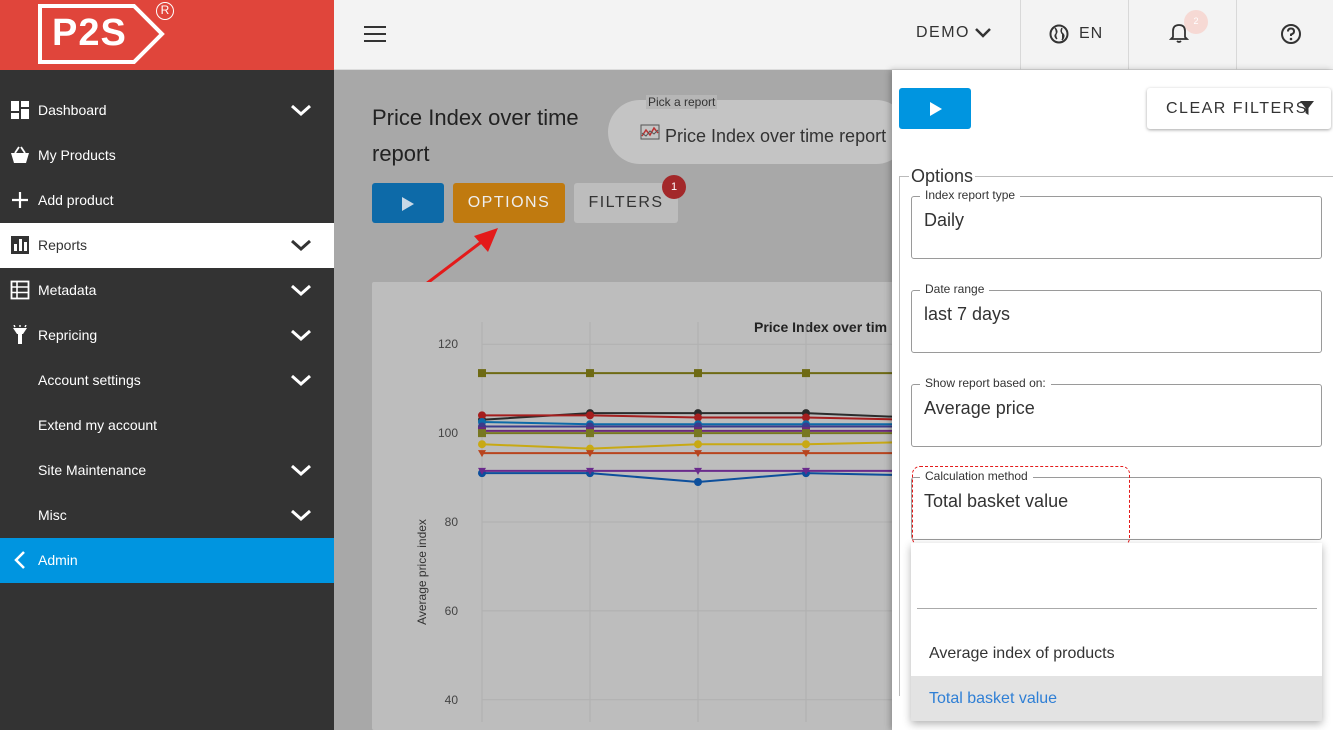  I want to click on field-value: last 7 days, so click(967, 314).